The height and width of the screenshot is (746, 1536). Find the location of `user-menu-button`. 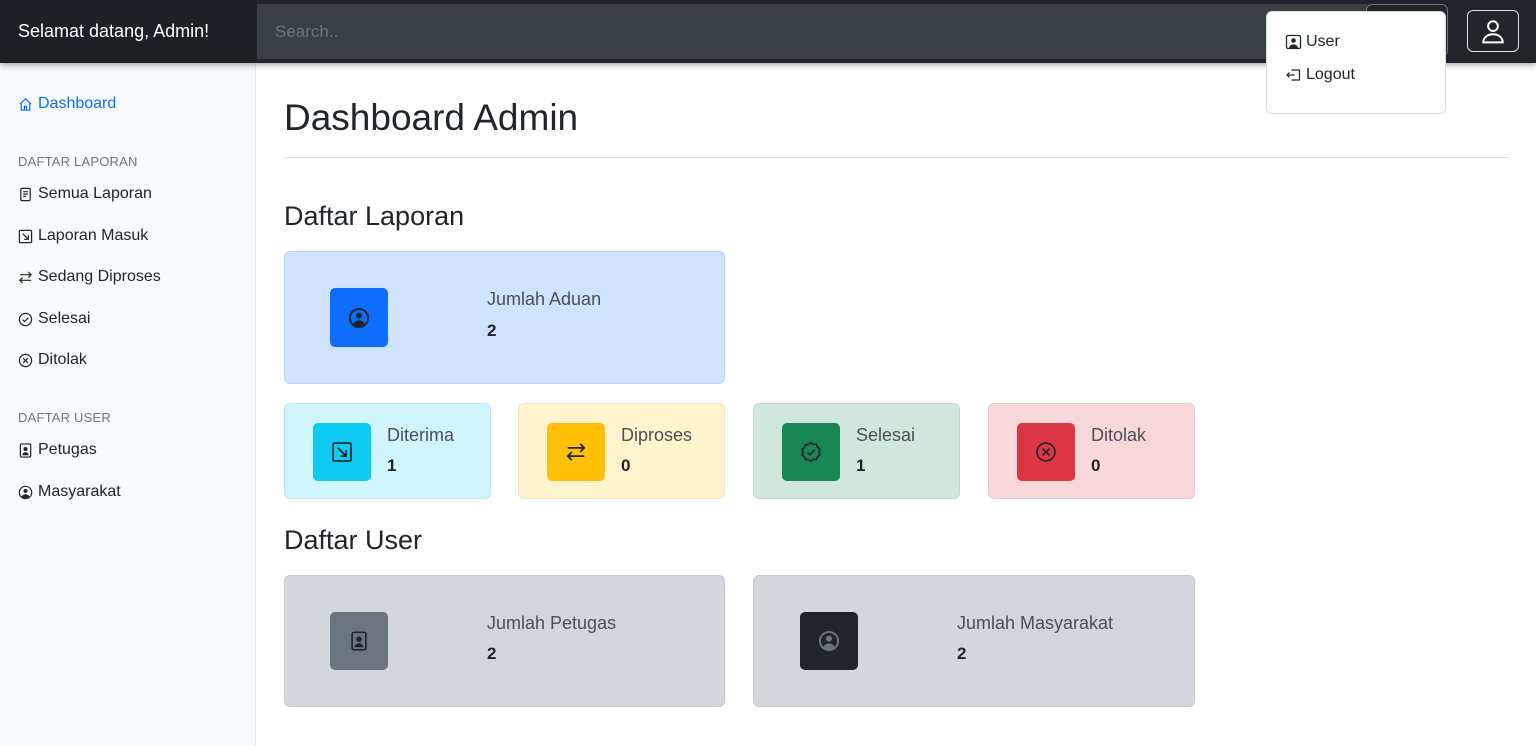

user-menu-button is located at coordinates (1493, 31).